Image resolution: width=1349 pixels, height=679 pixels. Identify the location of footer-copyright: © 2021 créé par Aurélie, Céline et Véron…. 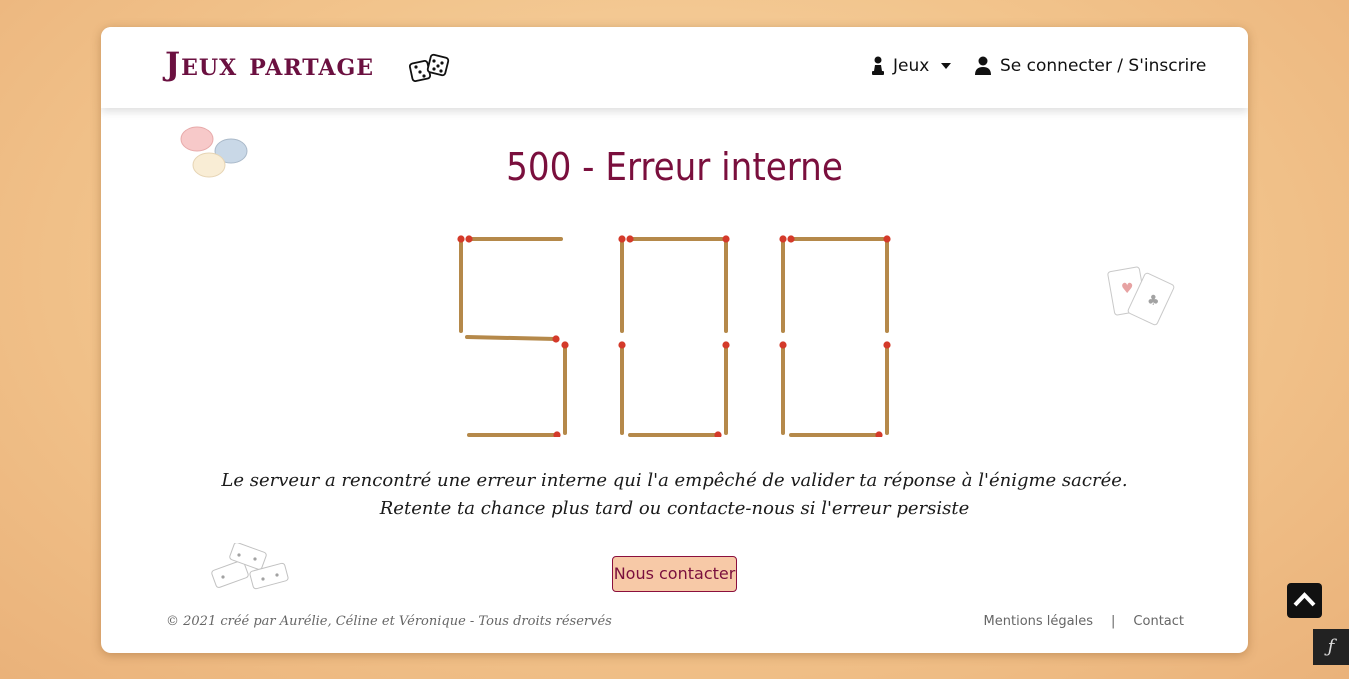
(389, 621).